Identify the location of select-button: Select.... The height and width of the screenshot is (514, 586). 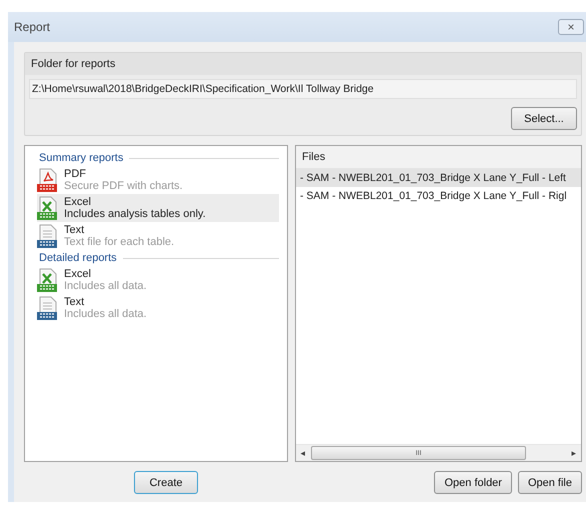
(544, 118).